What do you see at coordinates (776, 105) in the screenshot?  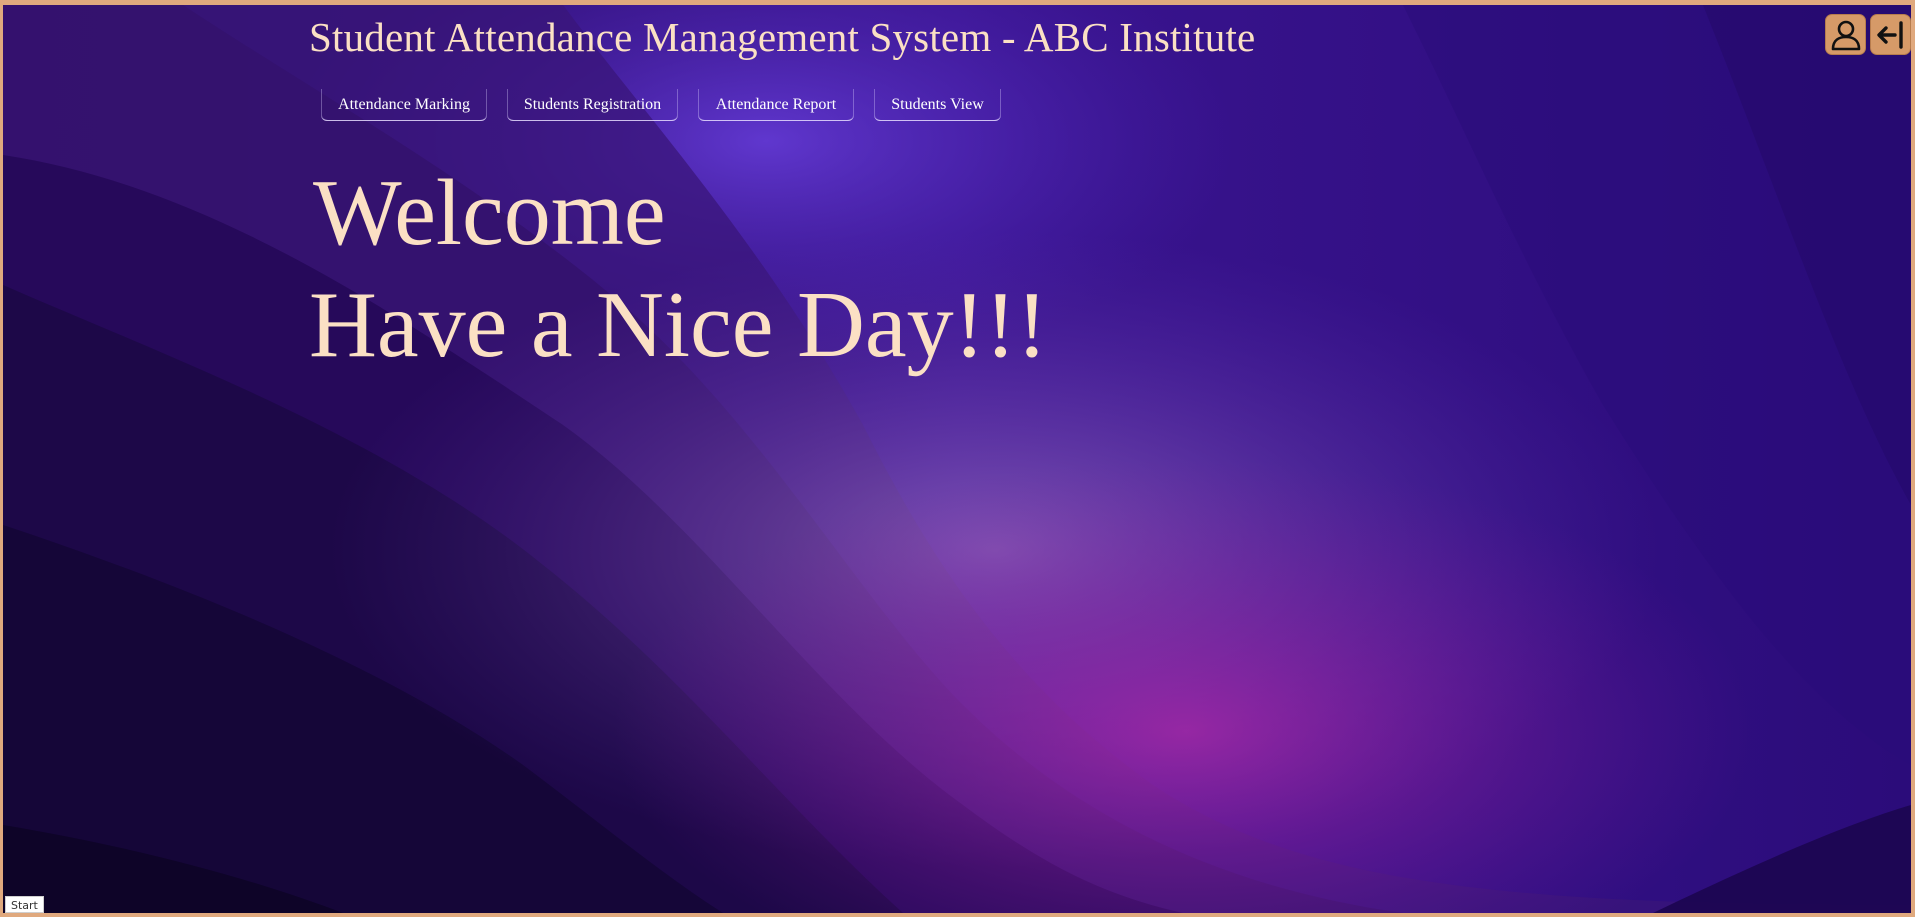 I see `nav-attendance-report-button: Attendance Report` at bounding box center [776, 105].